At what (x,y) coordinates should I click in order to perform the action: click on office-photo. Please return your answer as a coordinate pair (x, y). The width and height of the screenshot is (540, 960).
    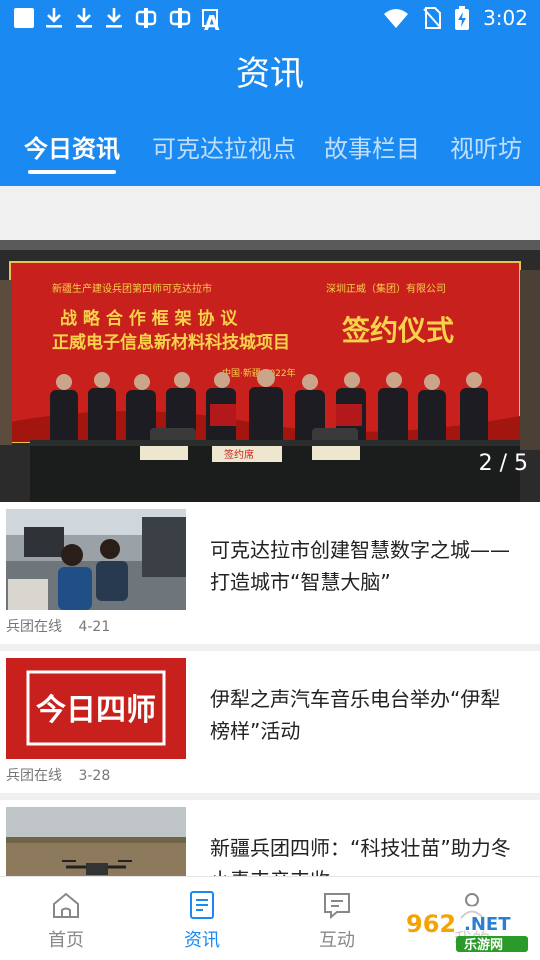
    Looking at the image, I should click on (96, 559).